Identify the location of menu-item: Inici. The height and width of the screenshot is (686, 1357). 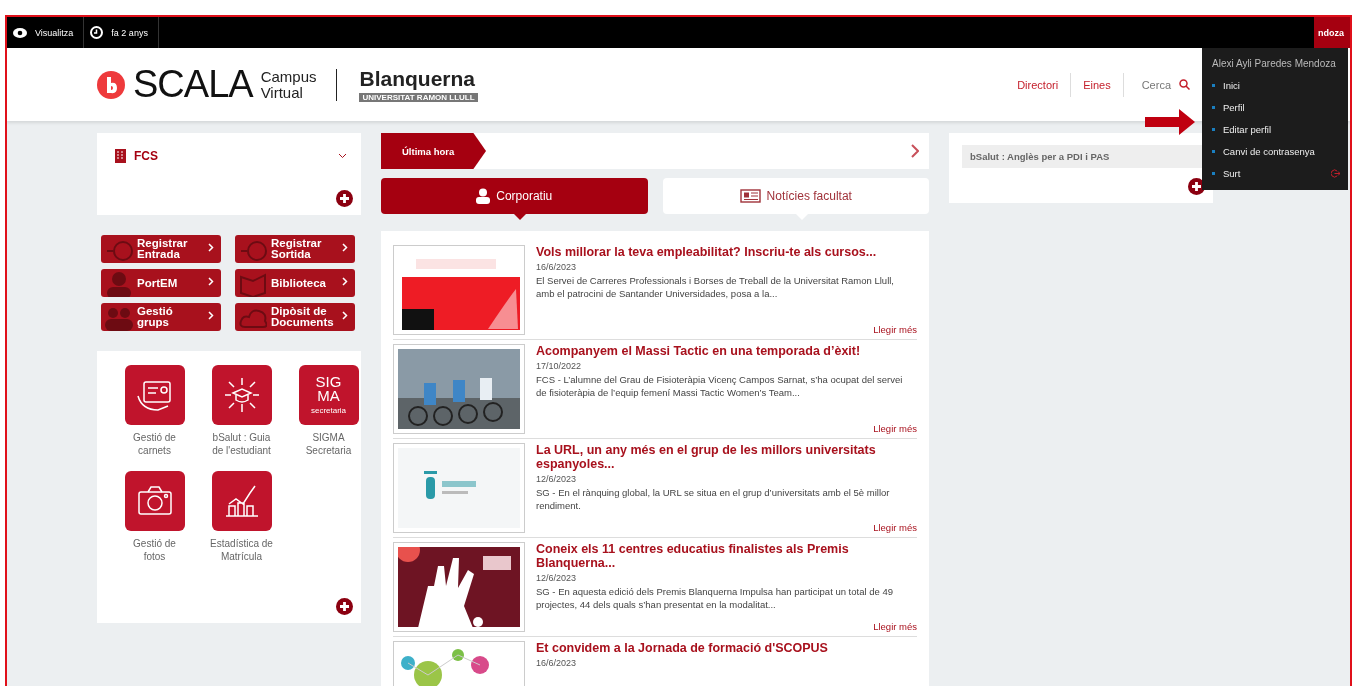
(1280, 85).